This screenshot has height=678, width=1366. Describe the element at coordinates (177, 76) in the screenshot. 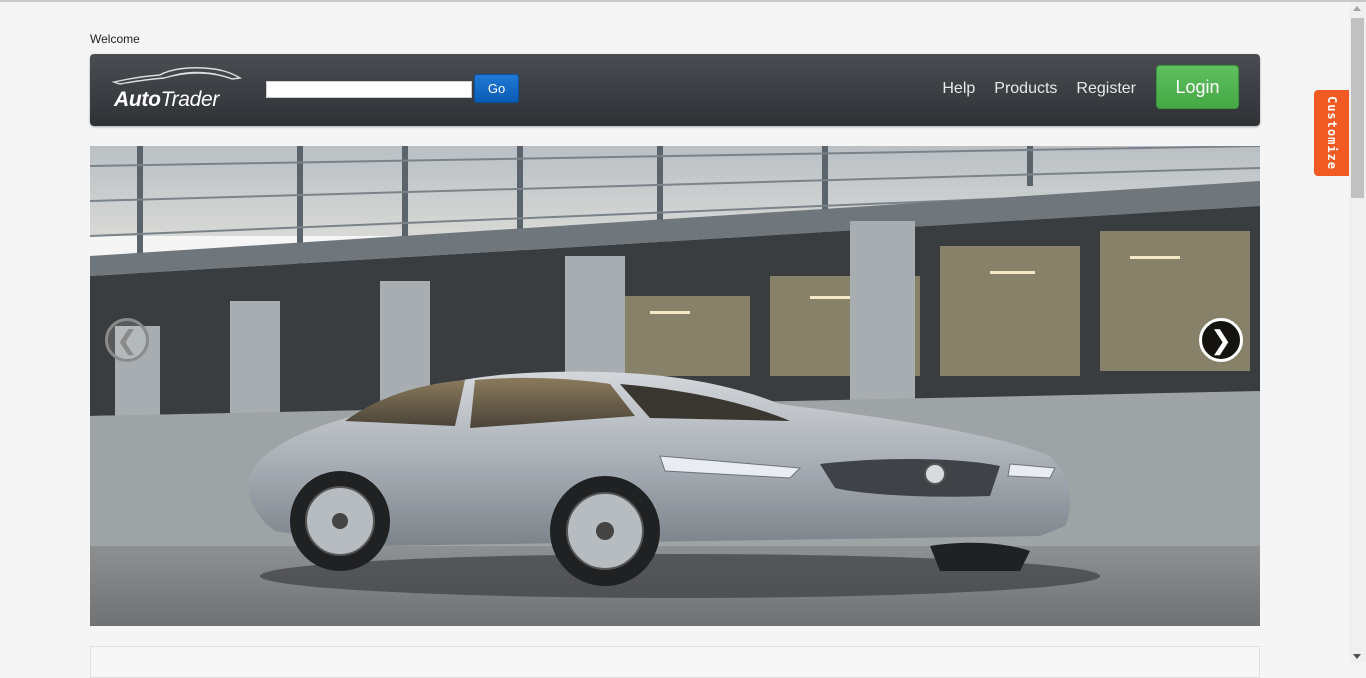

I see `car-silhouette-icon` at that location.